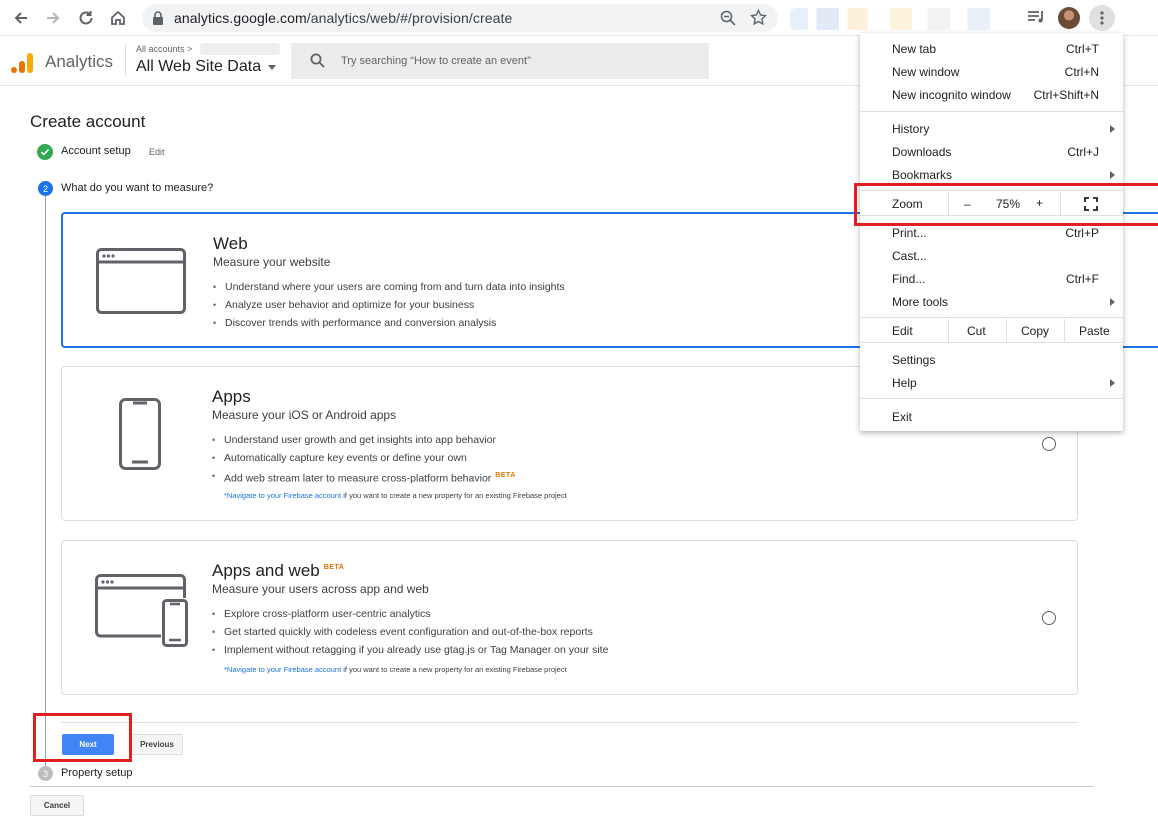 This screenshot has height=821, width=1158. What do you see at coordinates (141, 281) in the screenshot?
I see `web-browser-icon` at bounding box center [141, 281].